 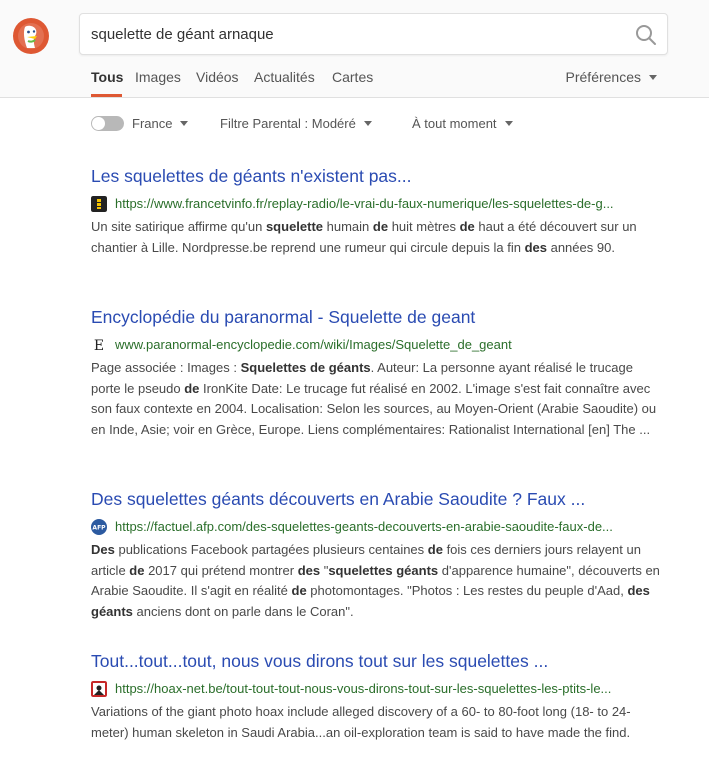 What do you see at coordinates (603, 77) in the screenshot?
I see `preferences-label: Préférences` at bounding box center [603, 77].